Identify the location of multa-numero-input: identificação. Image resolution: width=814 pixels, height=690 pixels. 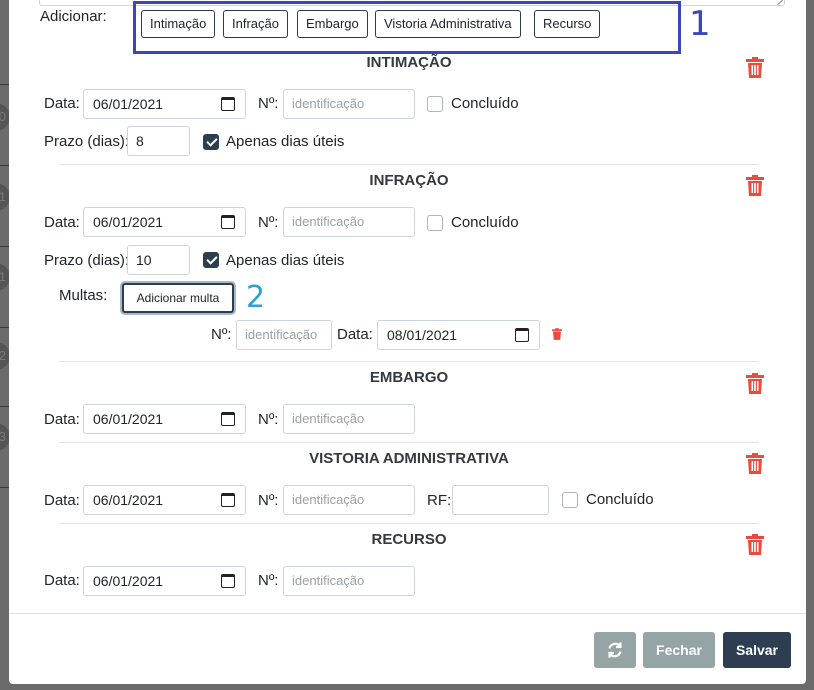
(284, 335).